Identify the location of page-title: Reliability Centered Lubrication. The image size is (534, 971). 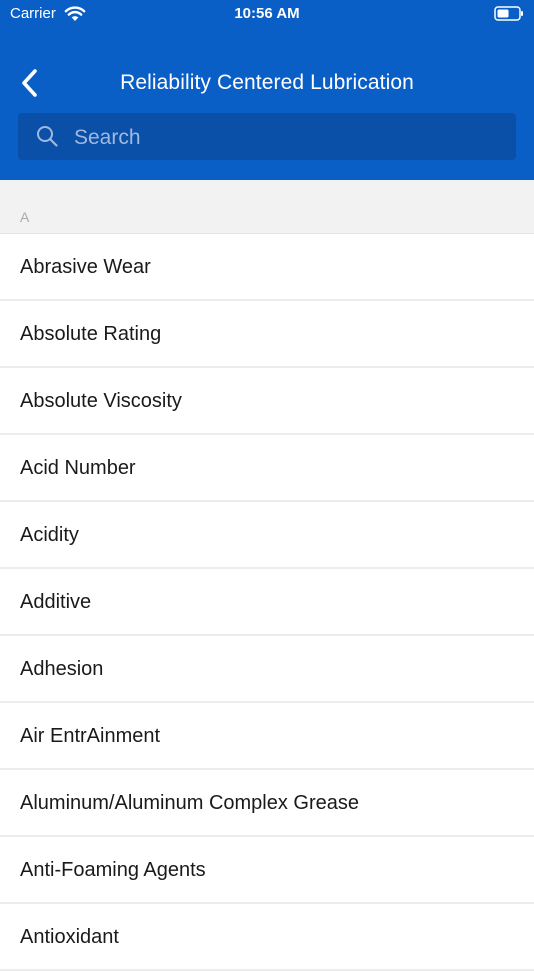
(267, 82).